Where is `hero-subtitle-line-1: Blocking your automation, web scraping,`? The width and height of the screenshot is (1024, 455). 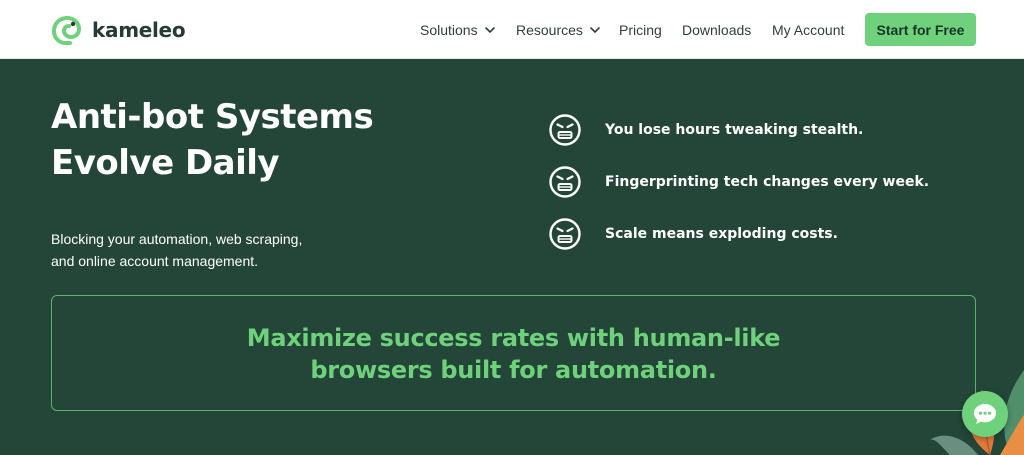 hero-subtitle-line-1: Blocking your automation, web scraping, is located at coordinates (177, 239).